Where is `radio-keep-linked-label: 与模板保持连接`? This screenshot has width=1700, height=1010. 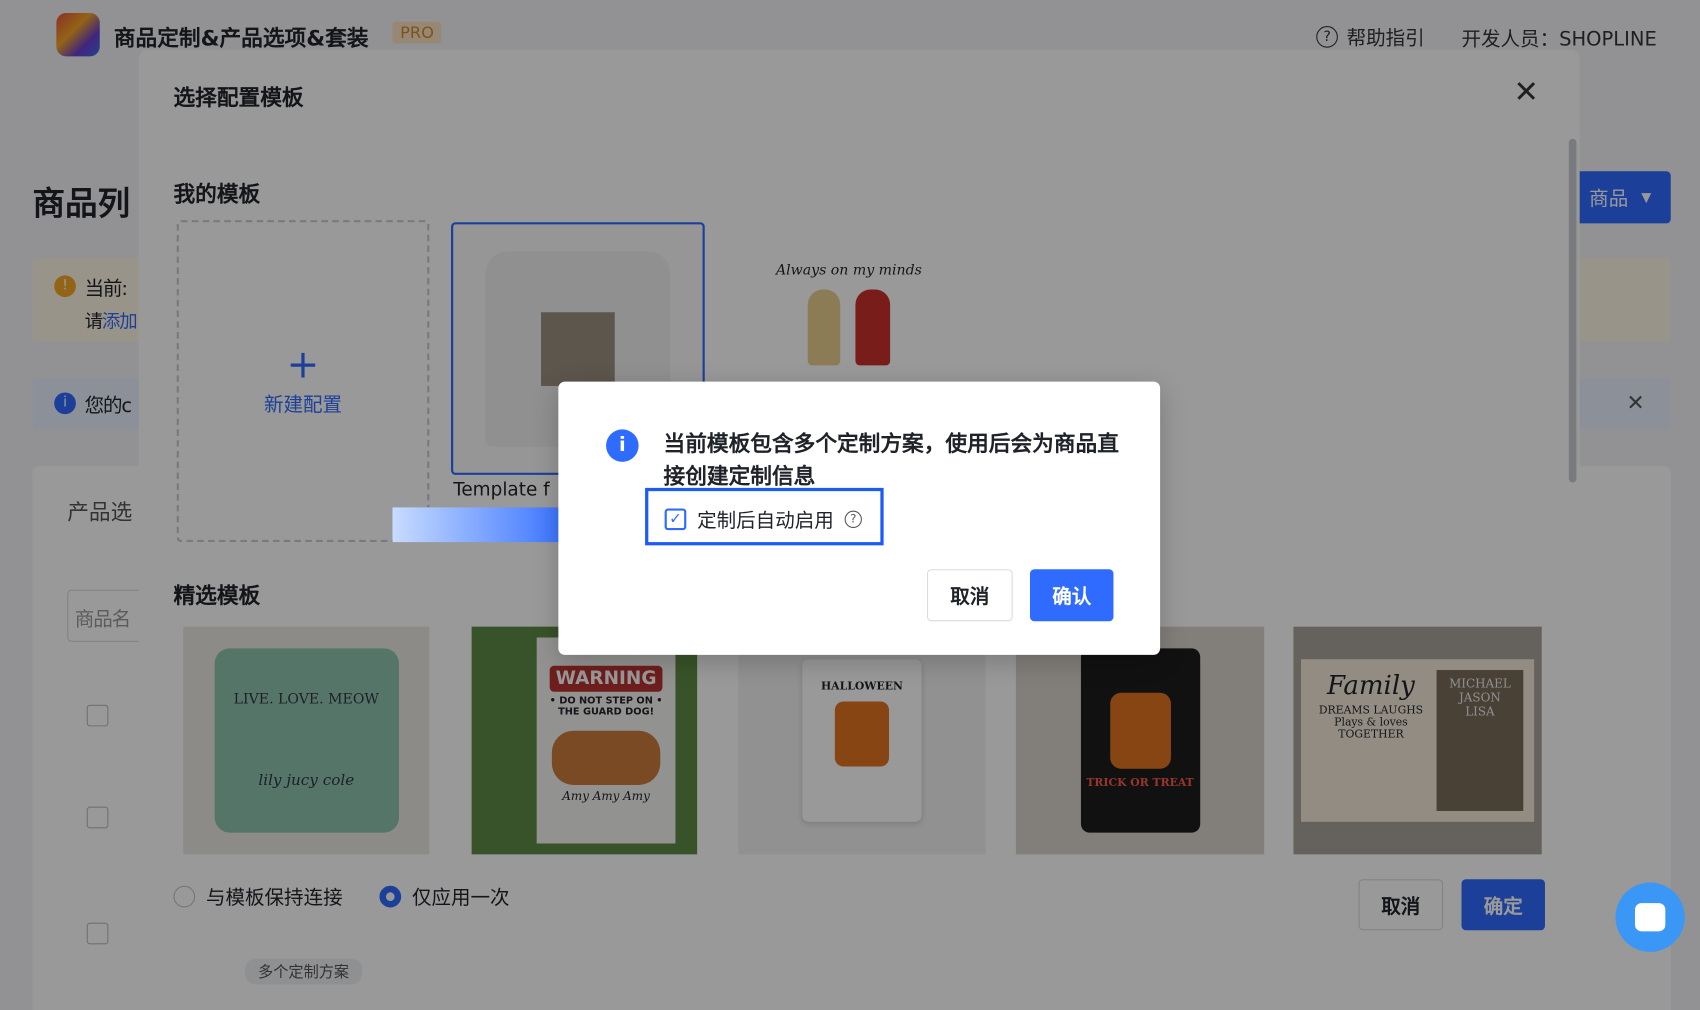 radio-keep-linked-label: 与模板保持连接 is located at coordinates (274, 898).